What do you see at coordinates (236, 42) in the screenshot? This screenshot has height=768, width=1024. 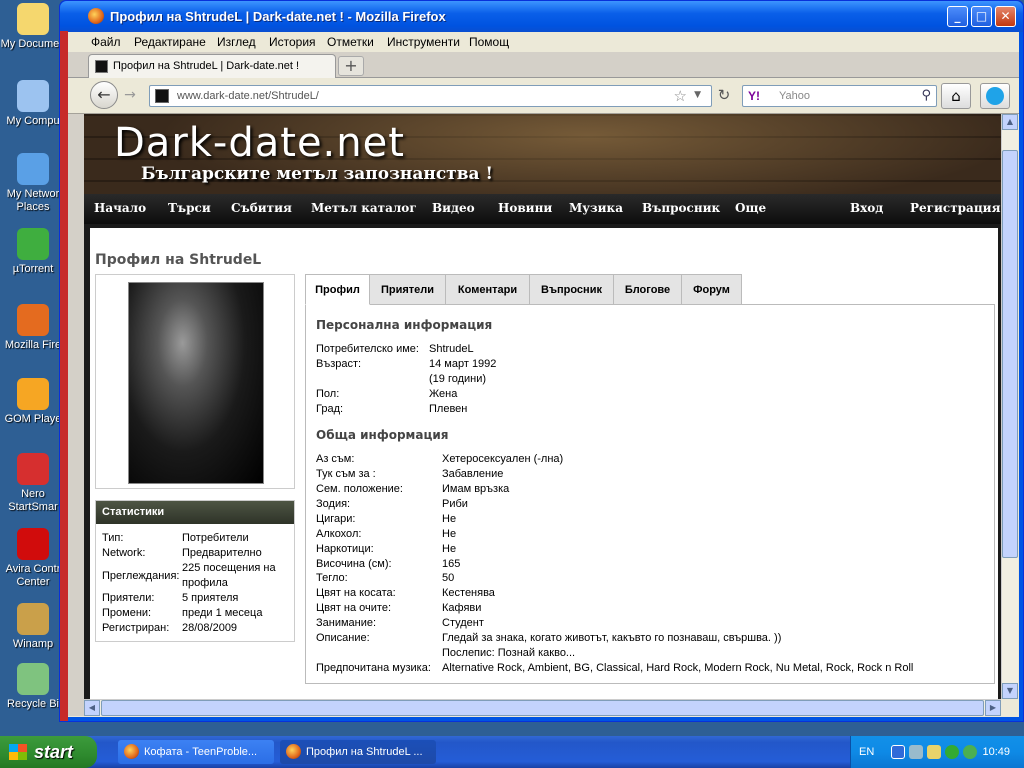 I see `menu-view: Изглед` at bounding box center [236, 42].